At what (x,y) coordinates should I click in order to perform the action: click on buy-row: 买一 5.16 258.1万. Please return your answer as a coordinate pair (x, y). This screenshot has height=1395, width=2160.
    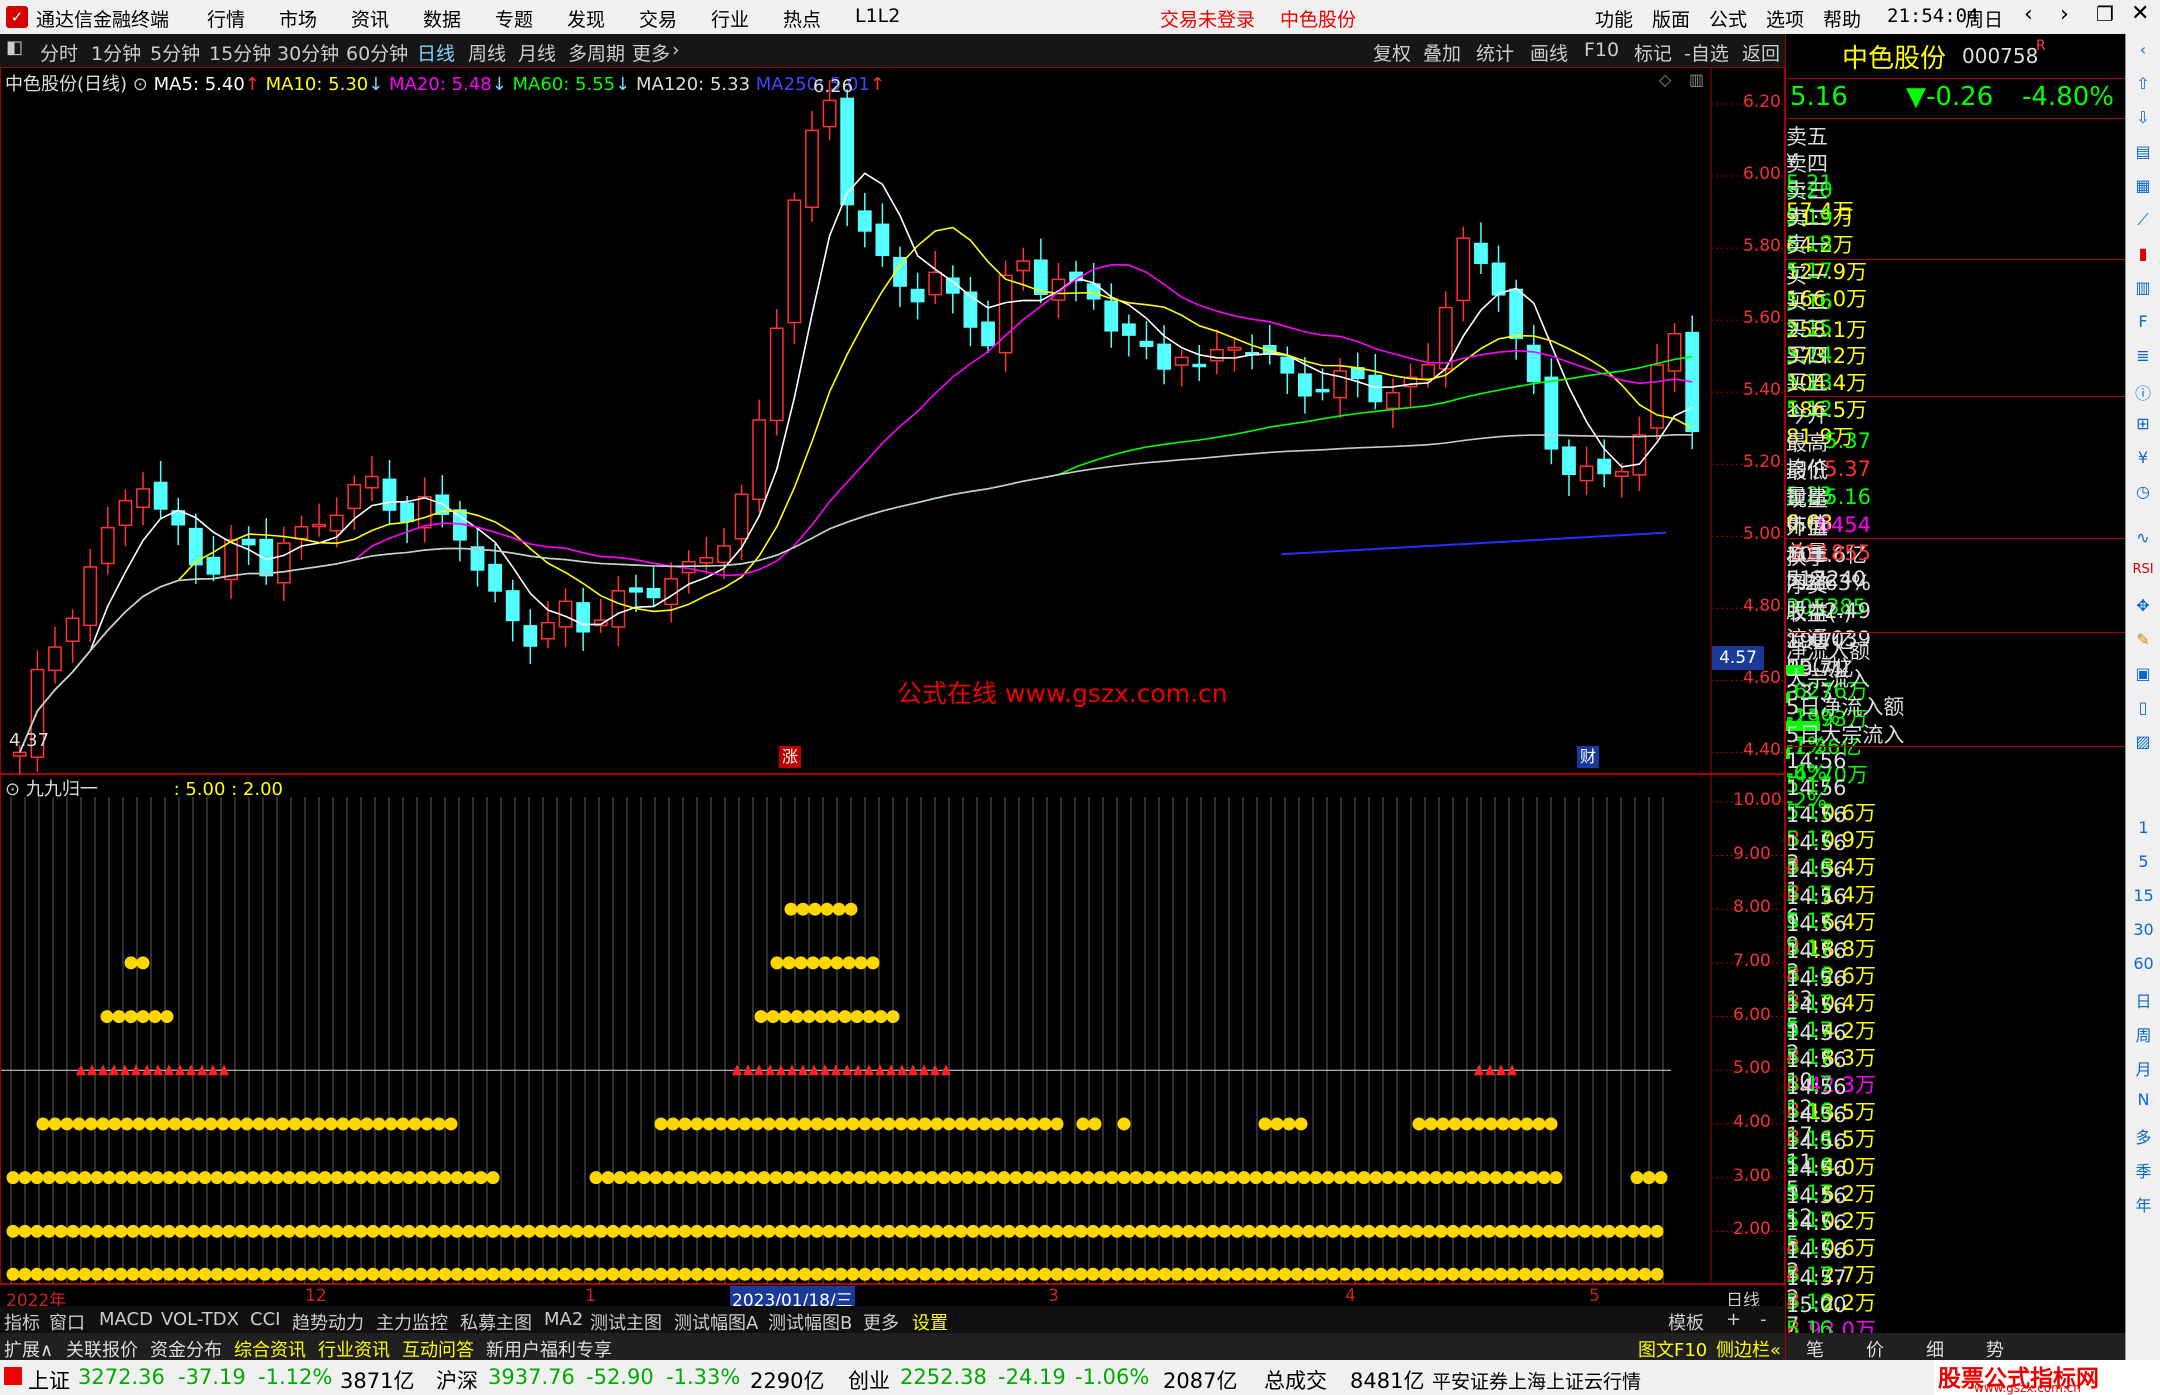
    Looking at the image, I should click on (1956, 300).